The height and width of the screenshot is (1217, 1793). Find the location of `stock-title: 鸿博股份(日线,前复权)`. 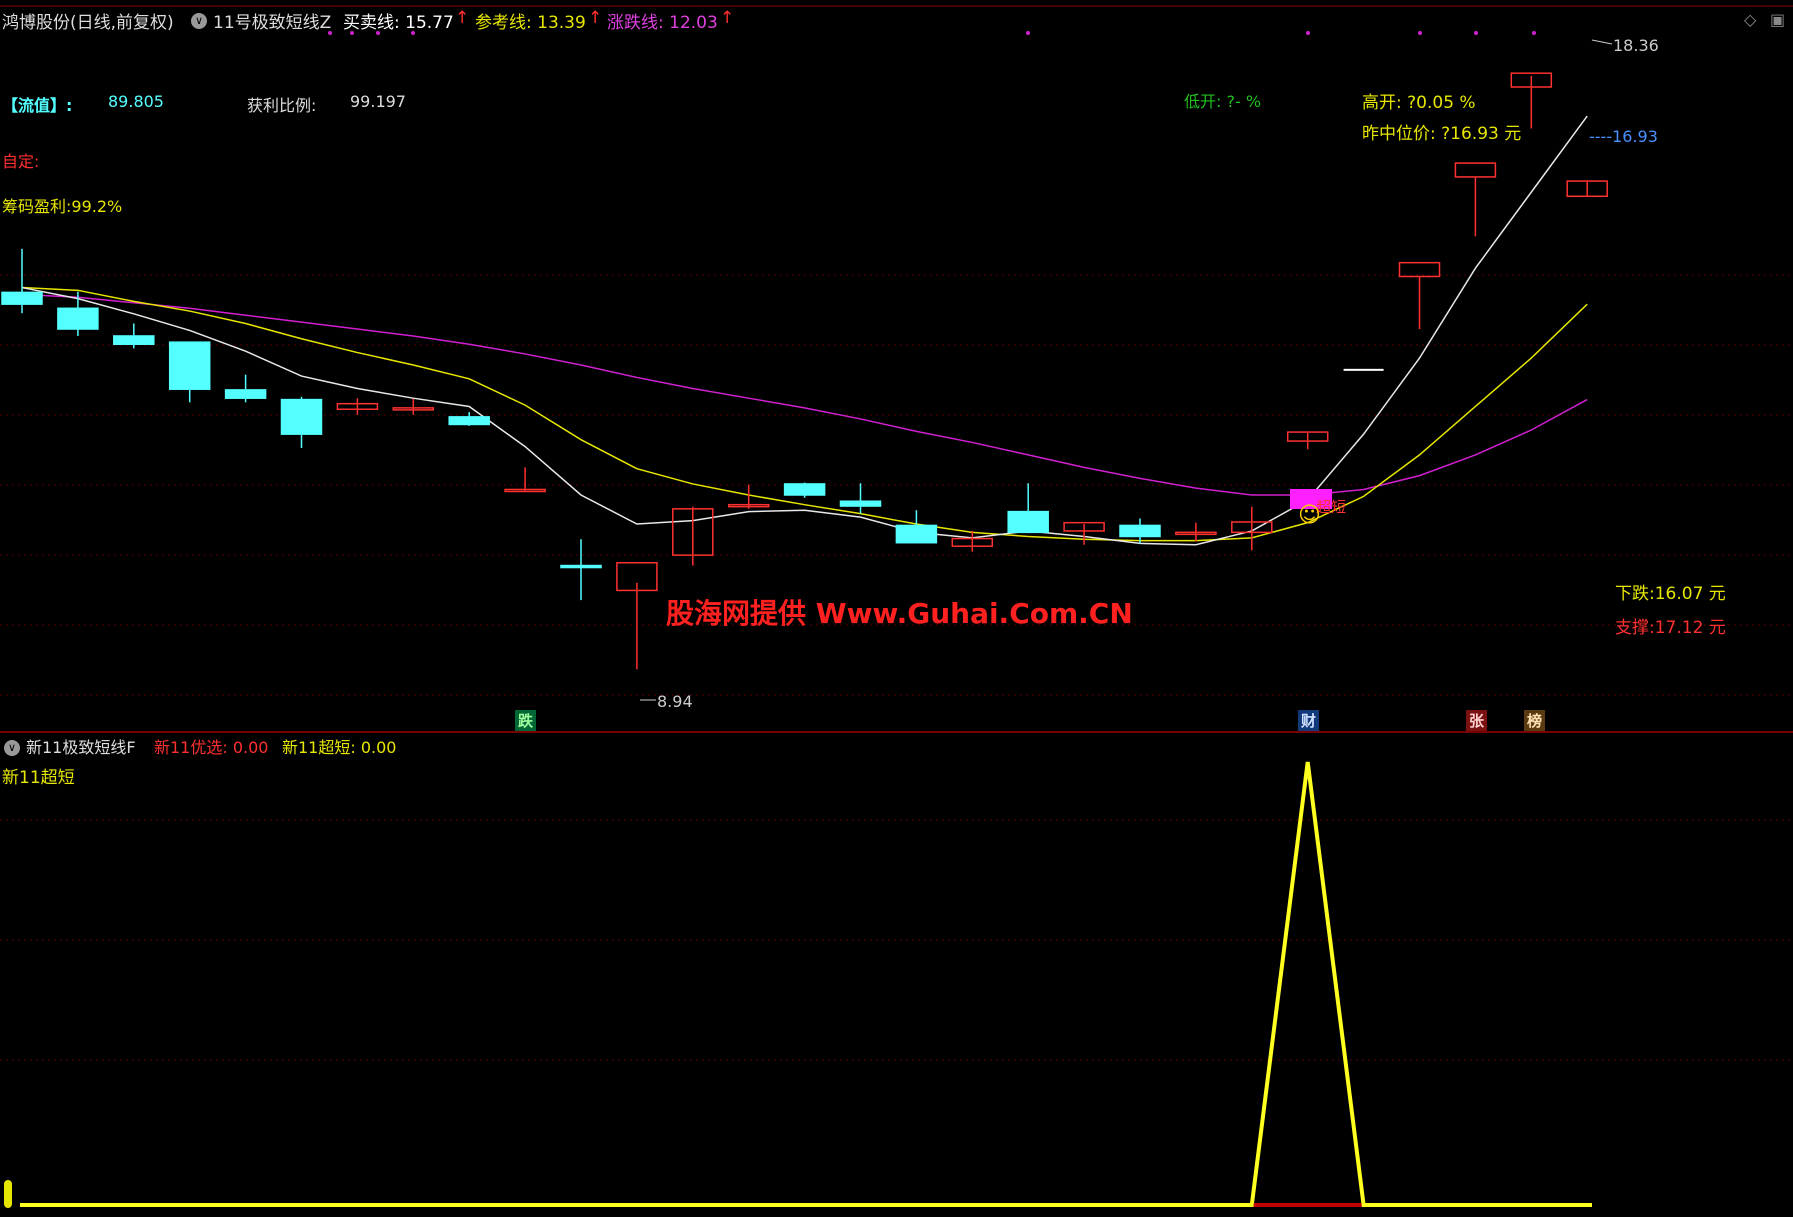

stock-title: 鸿博股份(日线,前复权) is located at coordinates (88, 23).